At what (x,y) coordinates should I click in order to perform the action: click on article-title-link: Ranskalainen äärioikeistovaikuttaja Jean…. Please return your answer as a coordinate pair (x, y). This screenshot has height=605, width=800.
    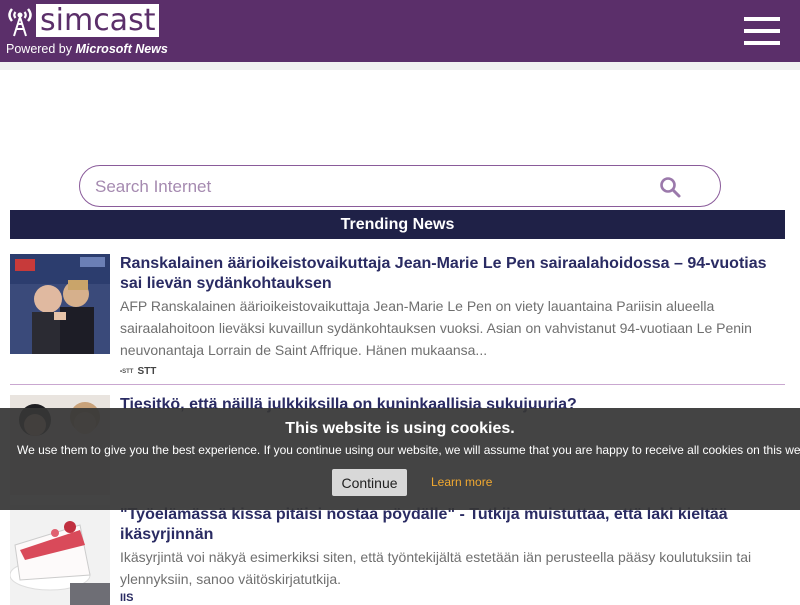
    Looking at the image, I should click on (452, 274).